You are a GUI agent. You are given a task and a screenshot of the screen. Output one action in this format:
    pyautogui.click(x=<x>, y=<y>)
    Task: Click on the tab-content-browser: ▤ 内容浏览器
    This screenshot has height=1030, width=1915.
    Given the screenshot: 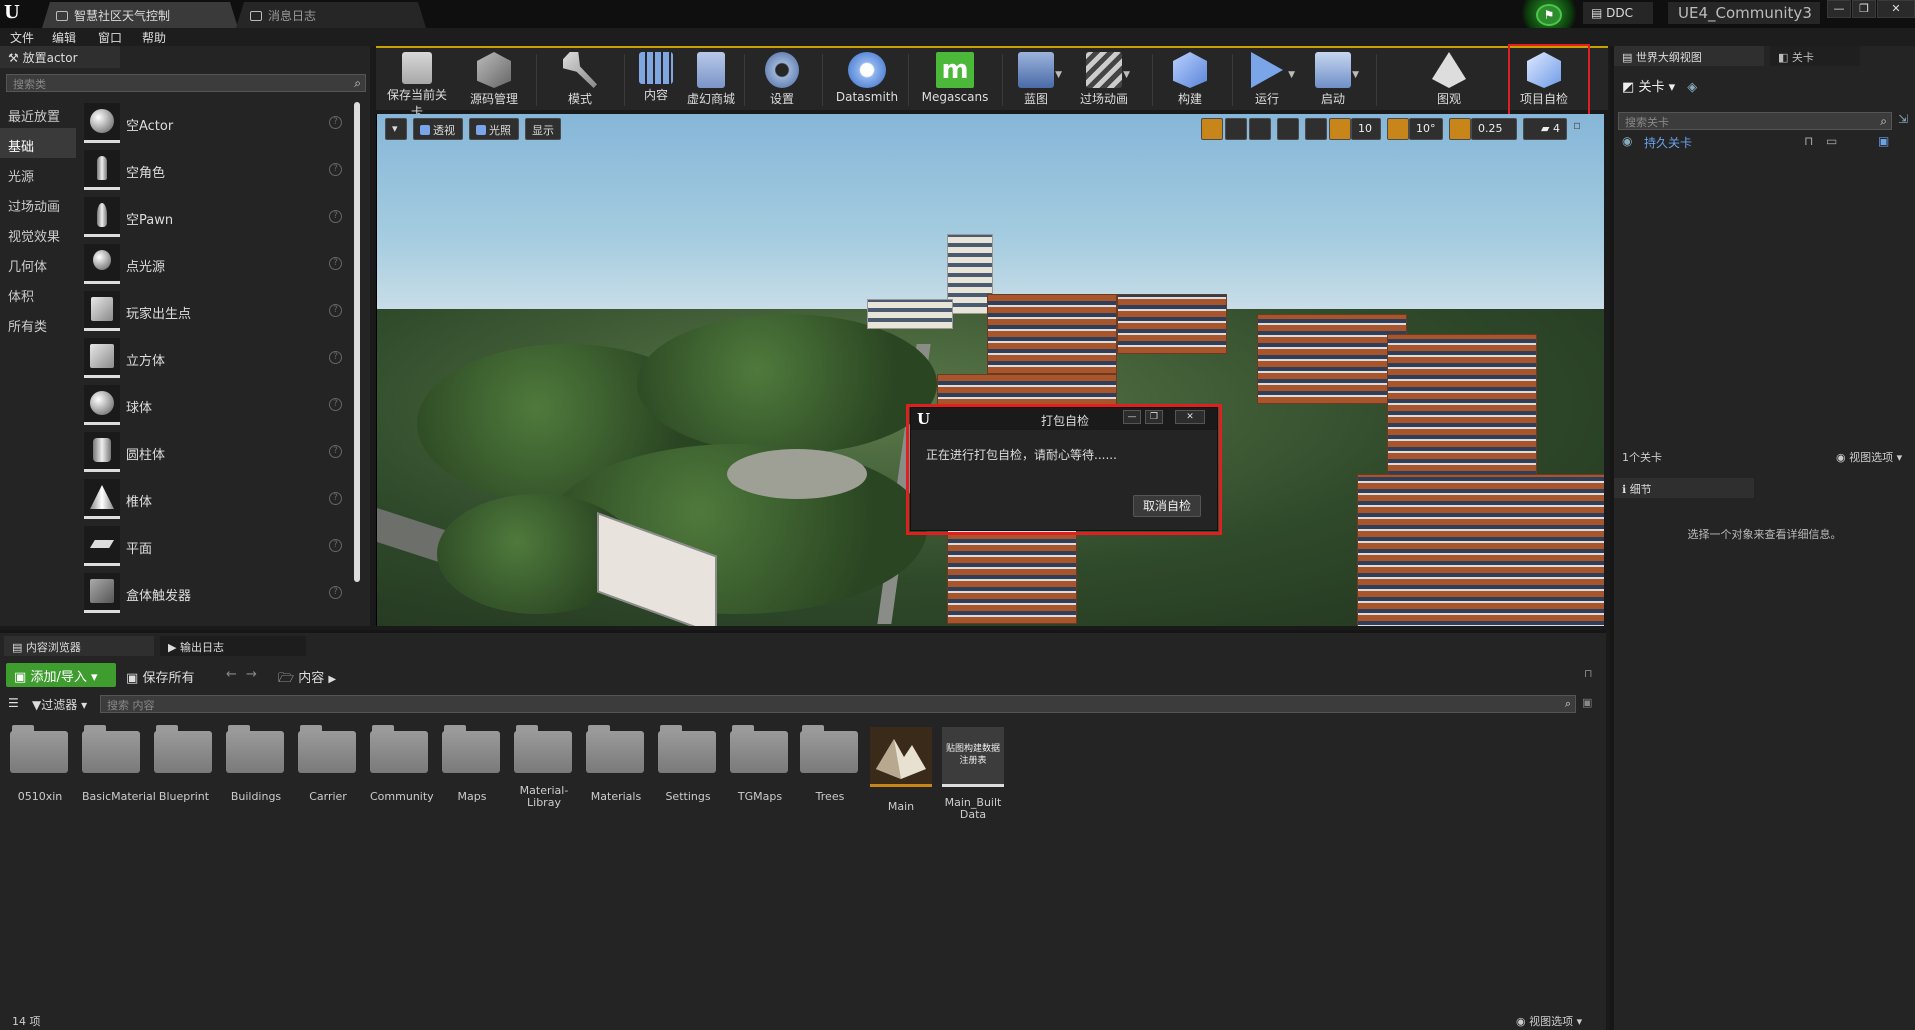 What is the action you would take?
    pyautogui.click(x=79, y=646)
    